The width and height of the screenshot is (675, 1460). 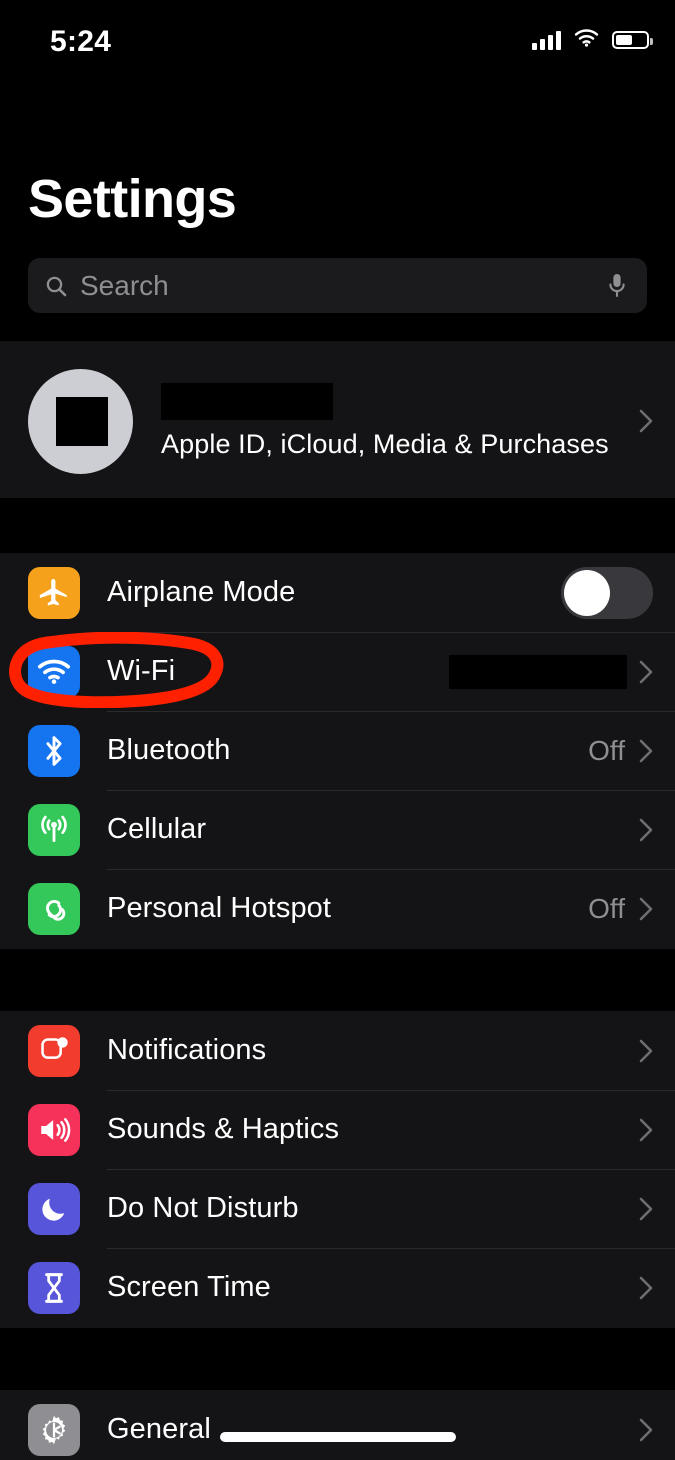 What do you see at coordinates (187, 1050) in the screenshot?
I see `settings-row-label: Notifications` at bounding box center [187, 1050].